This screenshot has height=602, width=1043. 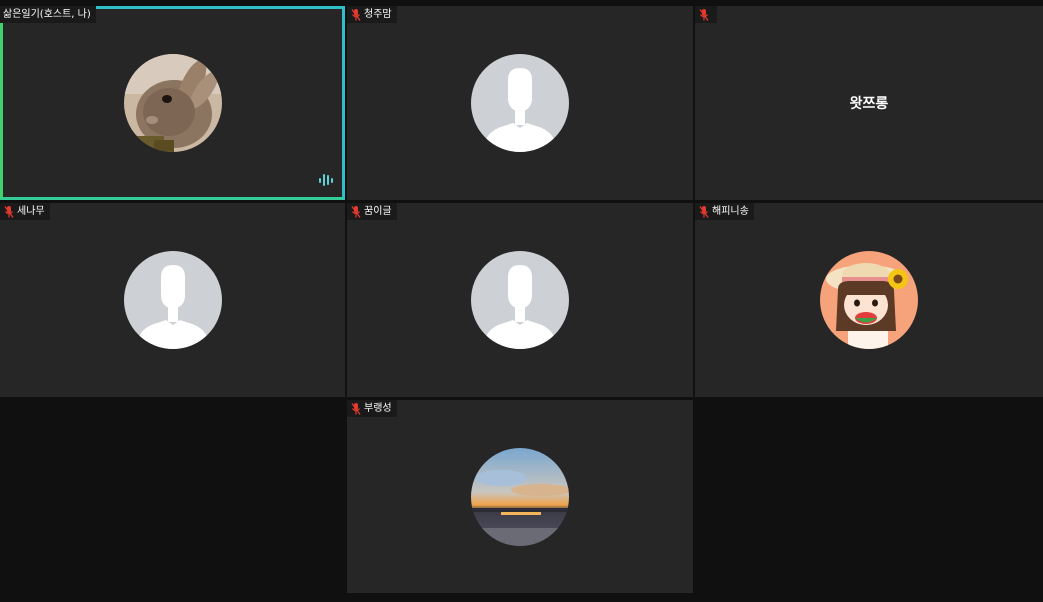 What do you see at coordinates (31, 211) in the screenshot?
I see `participant-name: 세나무` at bounding box center [31, 211].